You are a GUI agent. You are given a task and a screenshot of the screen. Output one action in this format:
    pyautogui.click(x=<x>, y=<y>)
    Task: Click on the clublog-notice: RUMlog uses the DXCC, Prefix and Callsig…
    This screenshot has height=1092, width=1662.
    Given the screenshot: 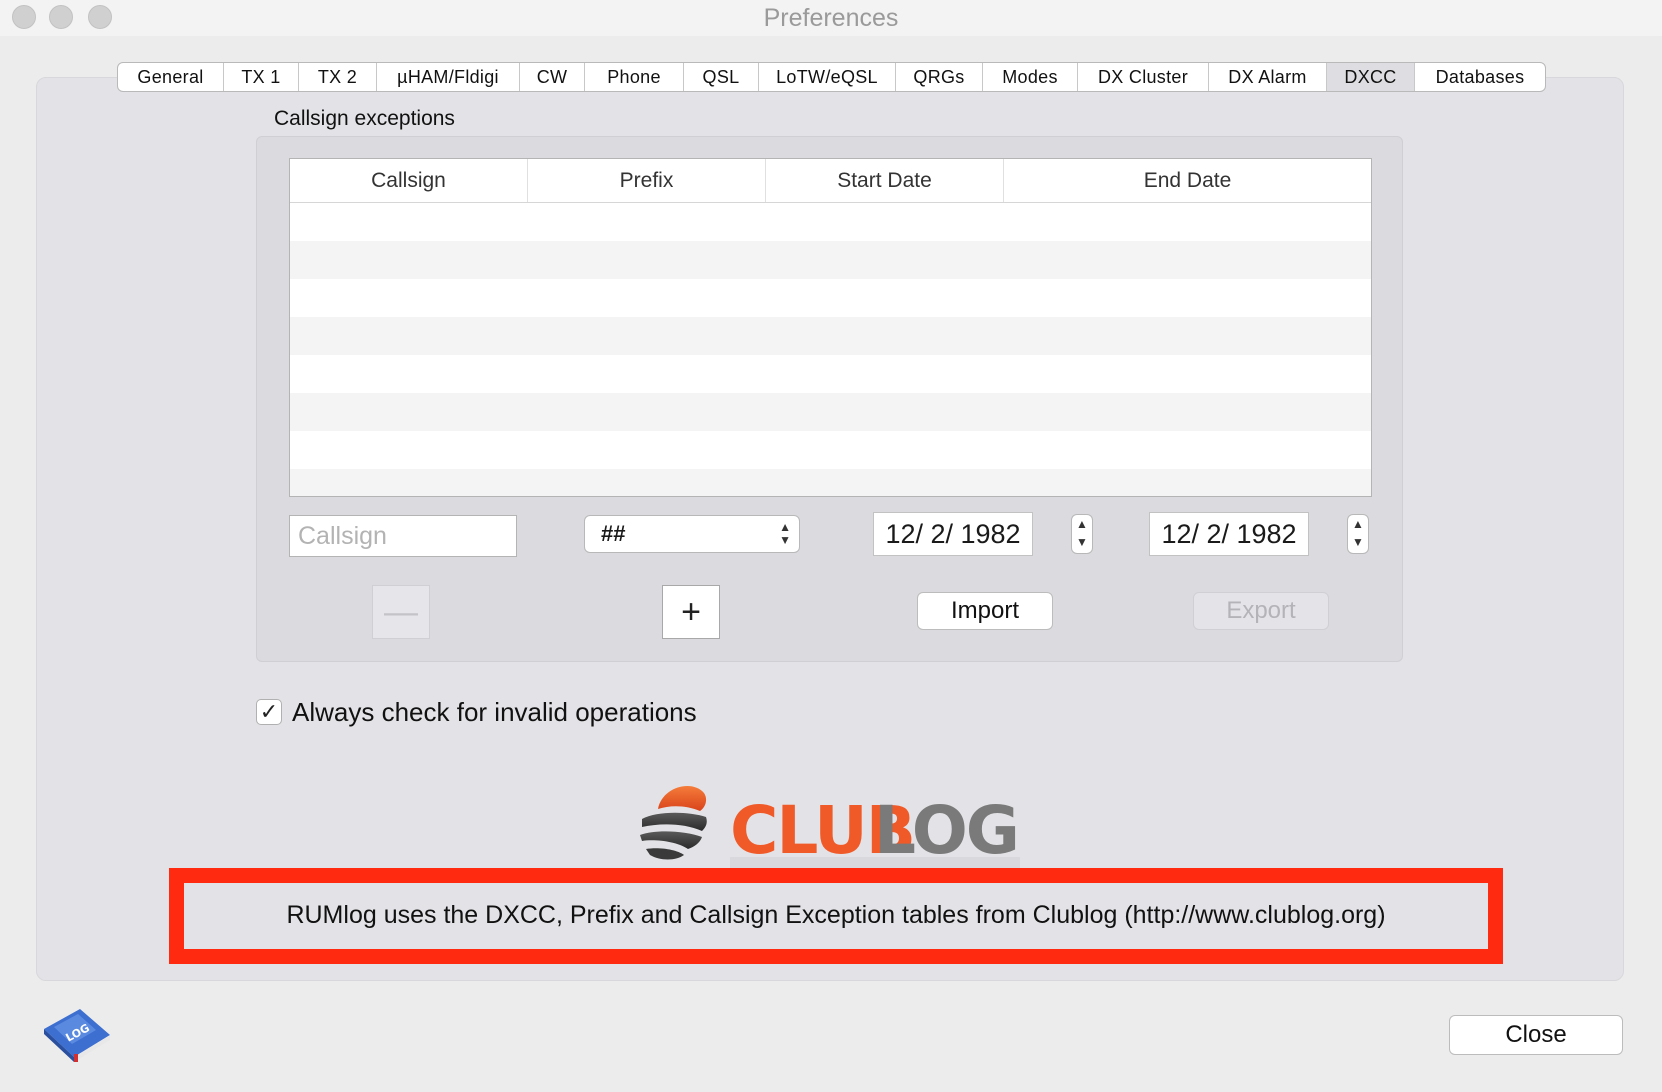 What is the action you would take?
    pyautogui.click(x=836, y=914)
    